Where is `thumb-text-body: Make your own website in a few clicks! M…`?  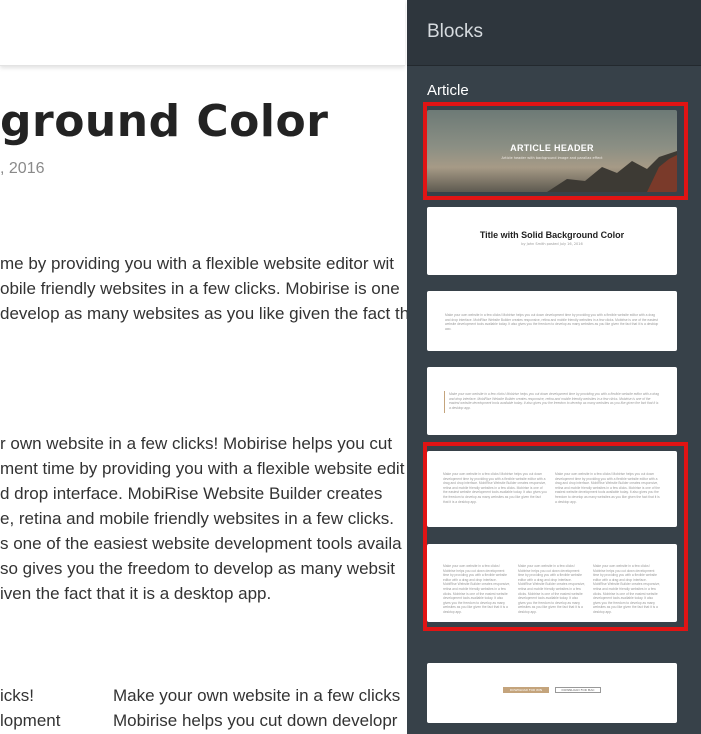
thumb-text-body: Make your own website in a few clicks! M… is located at coordinates (552, 321).